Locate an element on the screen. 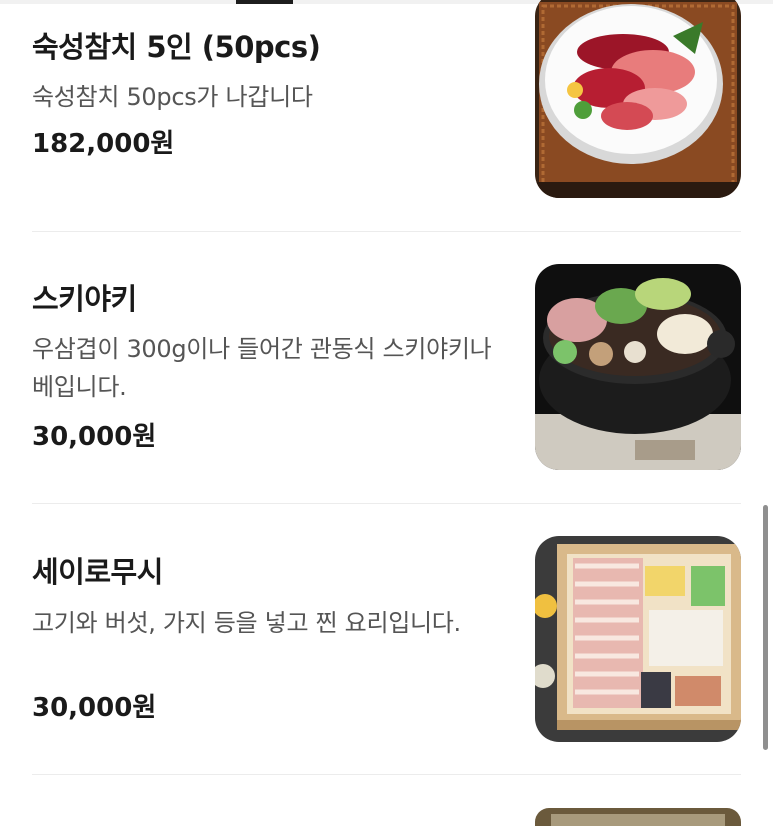  tuna-sashimi-platter-photo is located at coordinates (638, 99).